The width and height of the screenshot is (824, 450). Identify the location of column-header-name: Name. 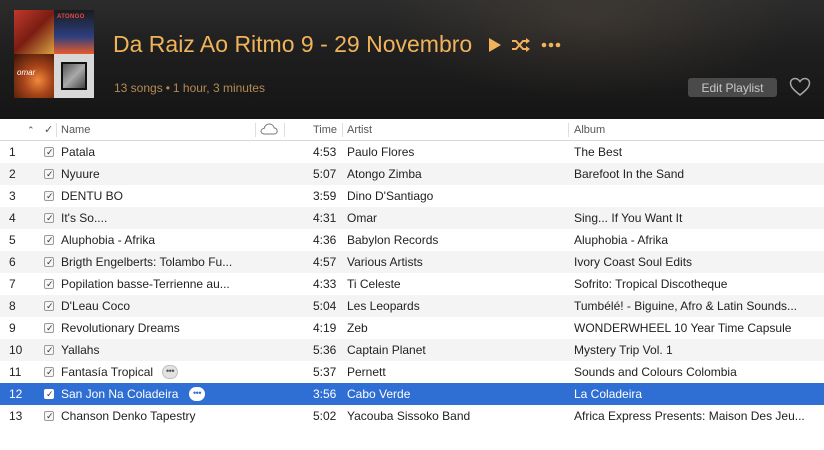
(136, 130).